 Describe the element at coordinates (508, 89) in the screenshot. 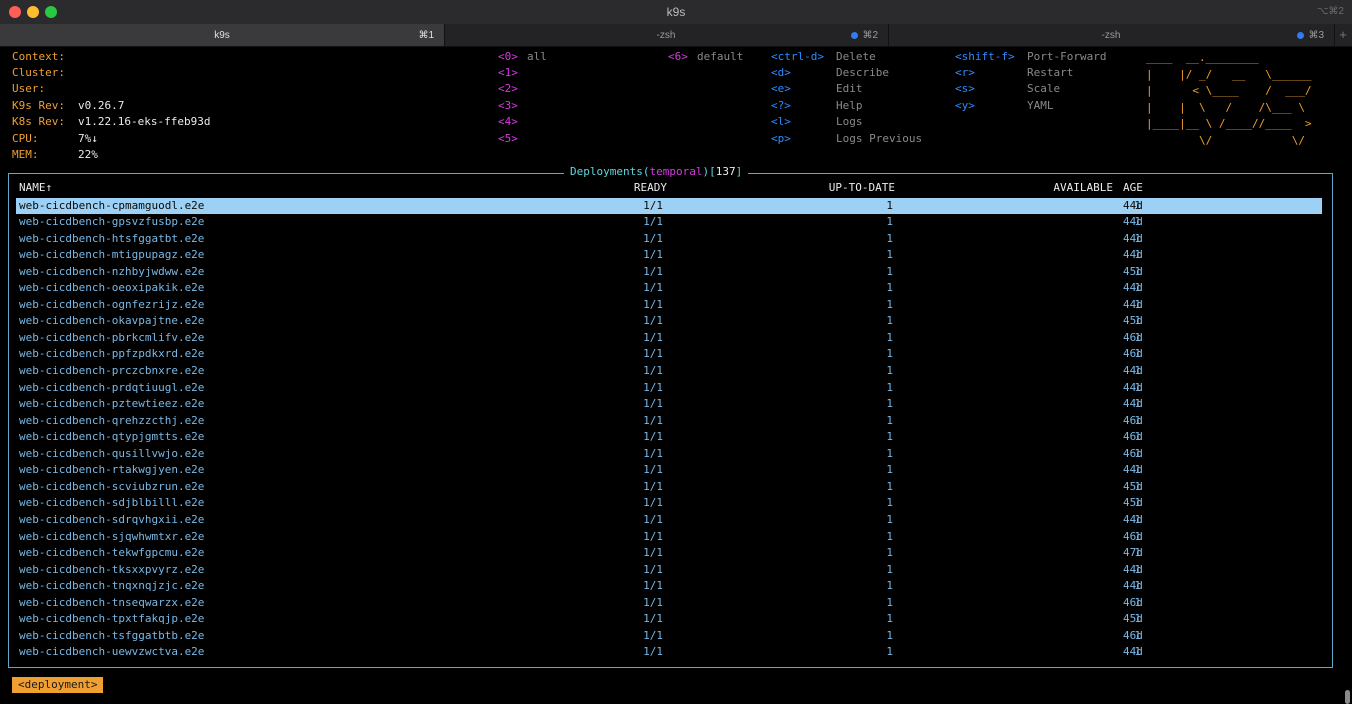

I see `namespace-key-2: <2>` at that location.